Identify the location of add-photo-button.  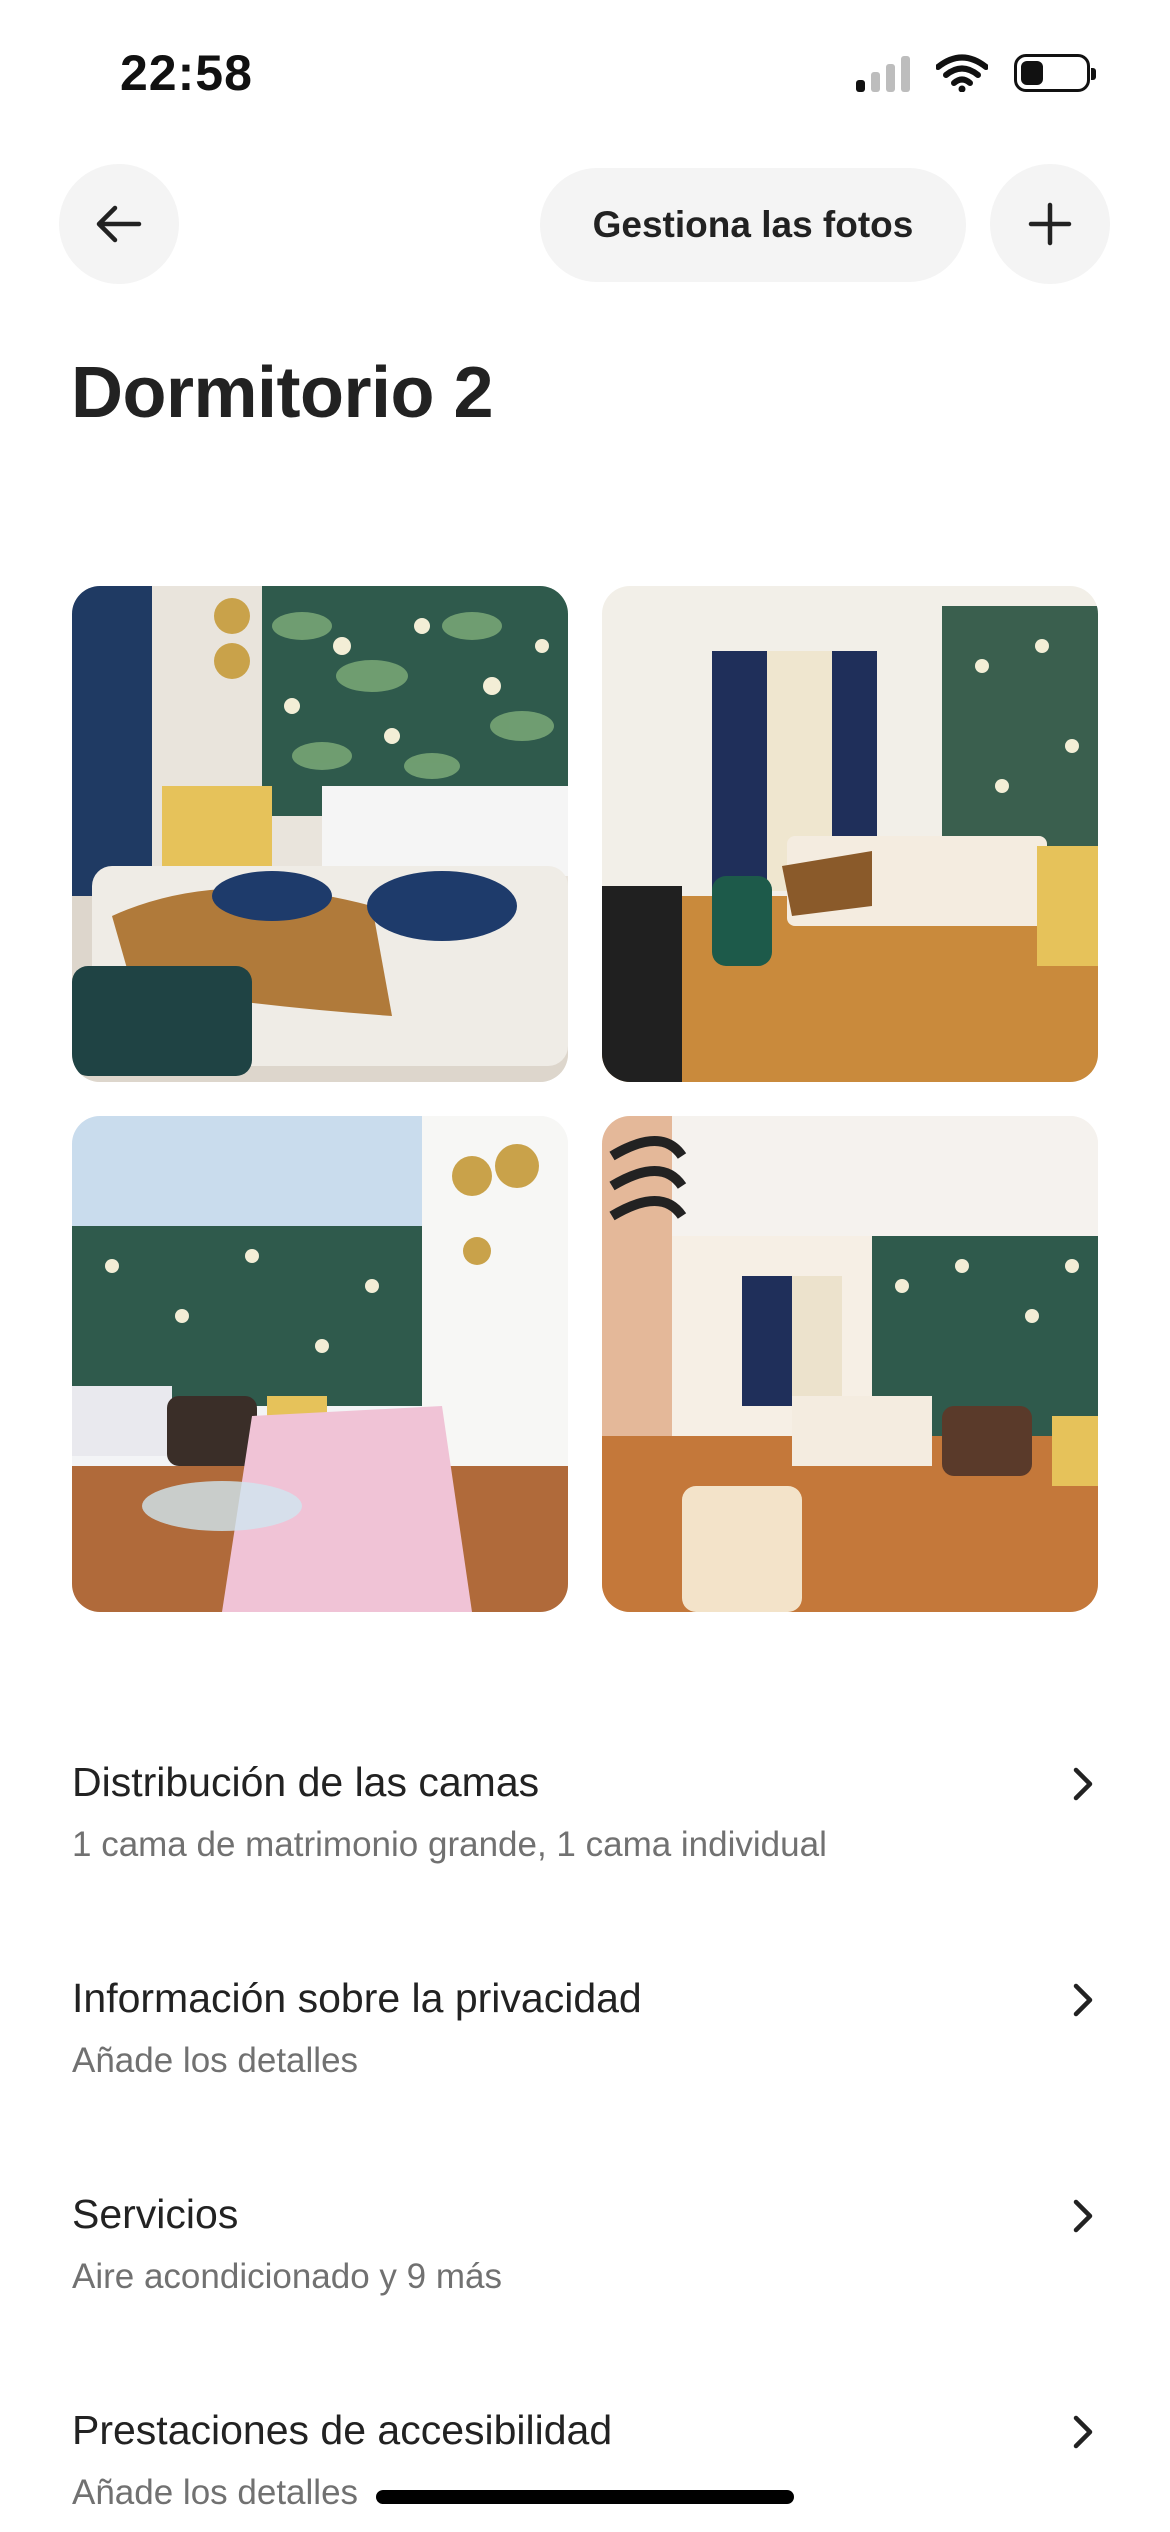
(1050, 224).